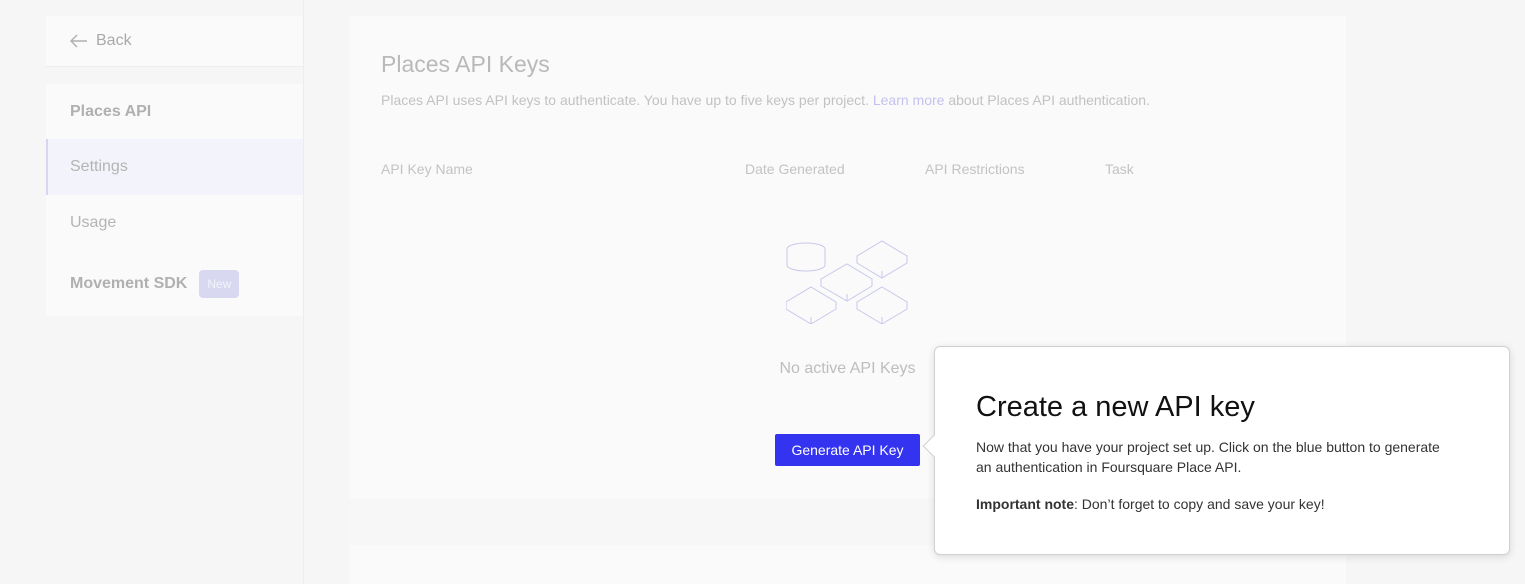 The width and height of the screenshot is (1525, 584). Describe the element at coordinates (174, 112) in the screenshot. I see `sidebar-section-places-api: Places API` at that location.